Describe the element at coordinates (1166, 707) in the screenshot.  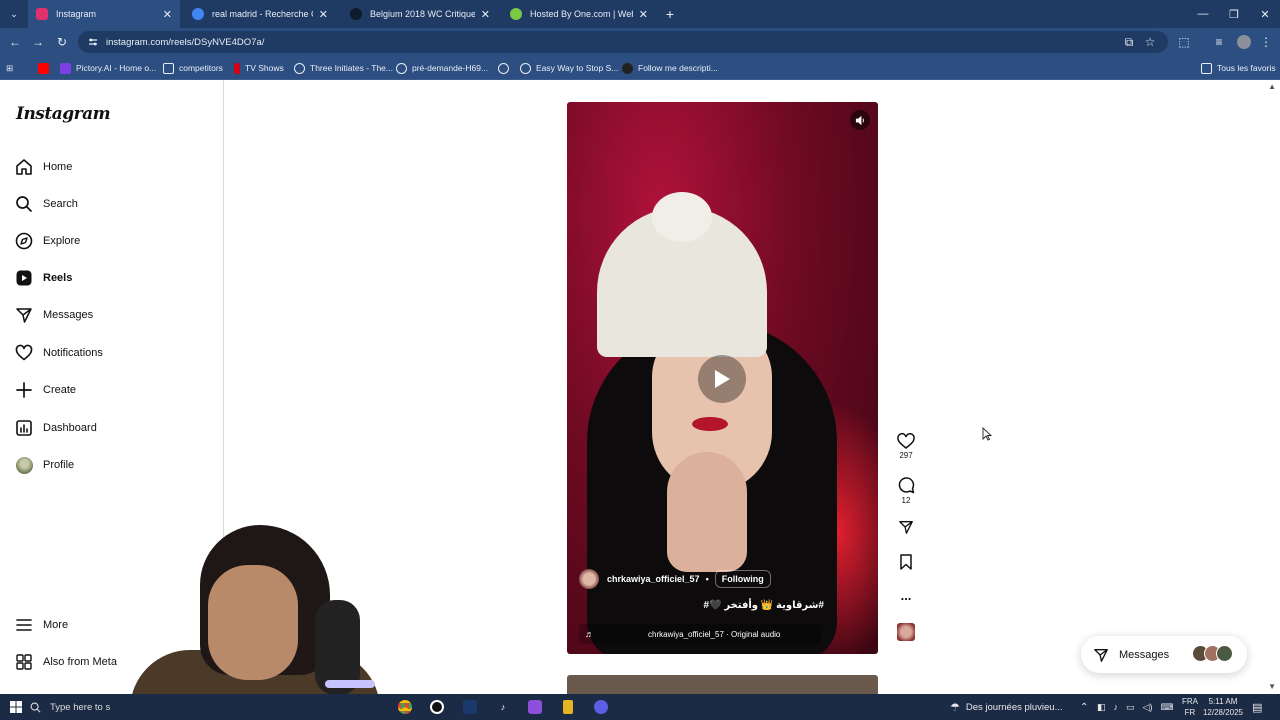
I see `keyboard-icon: ⌨` at that location.